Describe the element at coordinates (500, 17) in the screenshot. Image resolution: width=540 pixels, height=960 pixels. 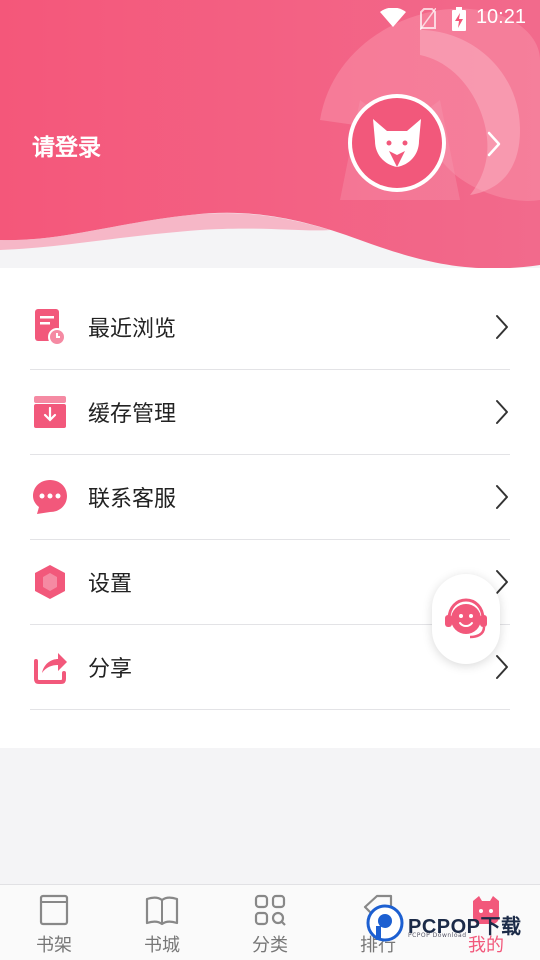
I see `status-time: 10:21` at that location.